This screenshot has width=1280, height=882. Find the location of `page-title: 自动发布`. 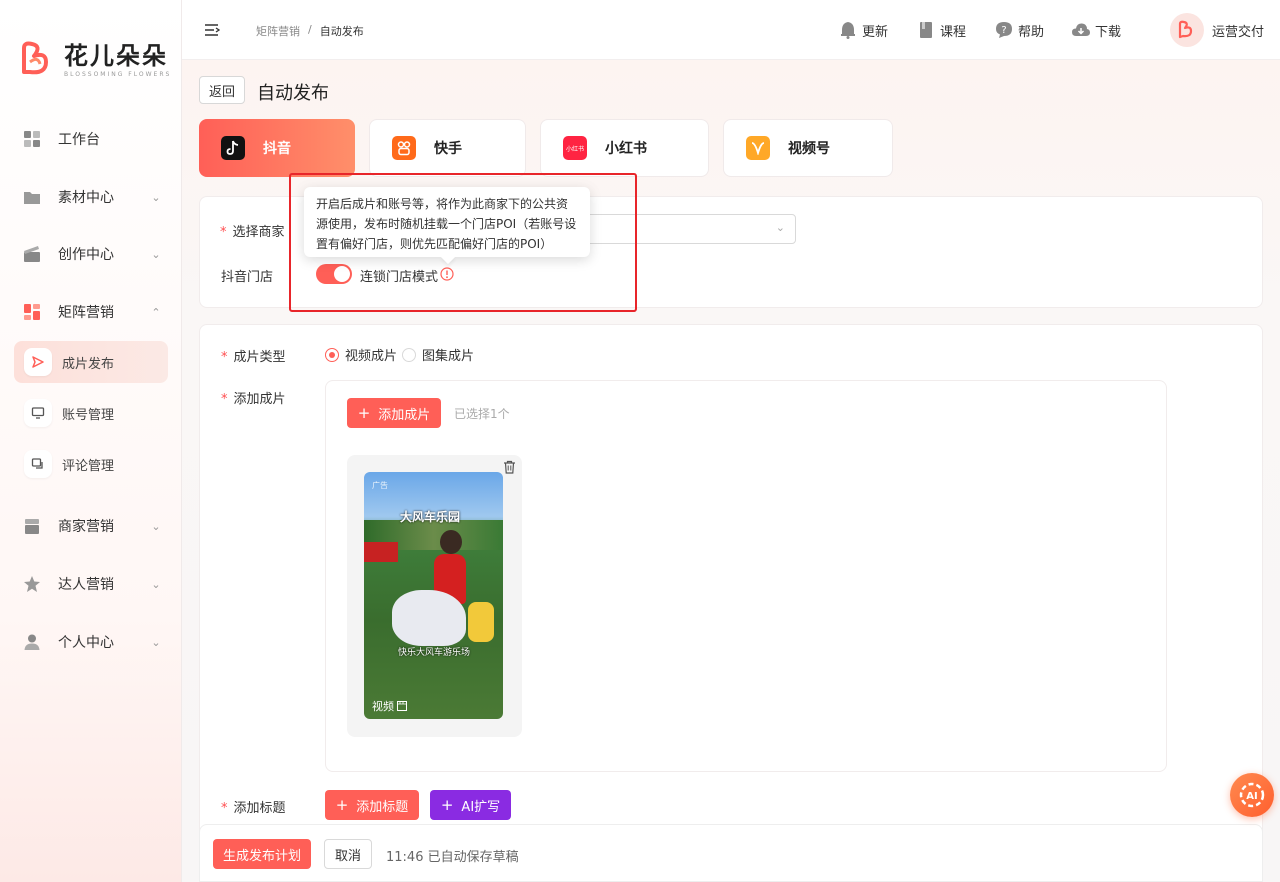

page-title: 自动发布 is located at coordinates (293, 93).